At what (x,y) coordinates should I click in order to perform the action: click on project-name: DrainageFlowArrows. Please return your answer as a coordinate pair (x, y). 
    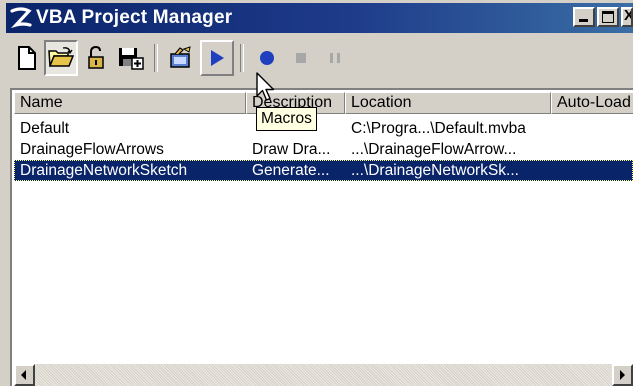
    Looking at the image, I should click on (92, 149).